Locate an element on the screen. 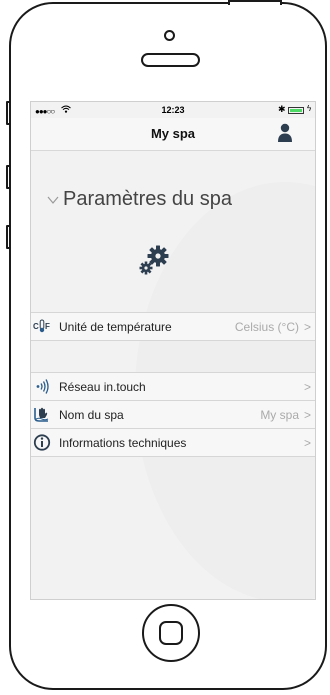 This screenshot has width=330, height=695. navigation-bar: My spa is located at coordinates (173, 134).